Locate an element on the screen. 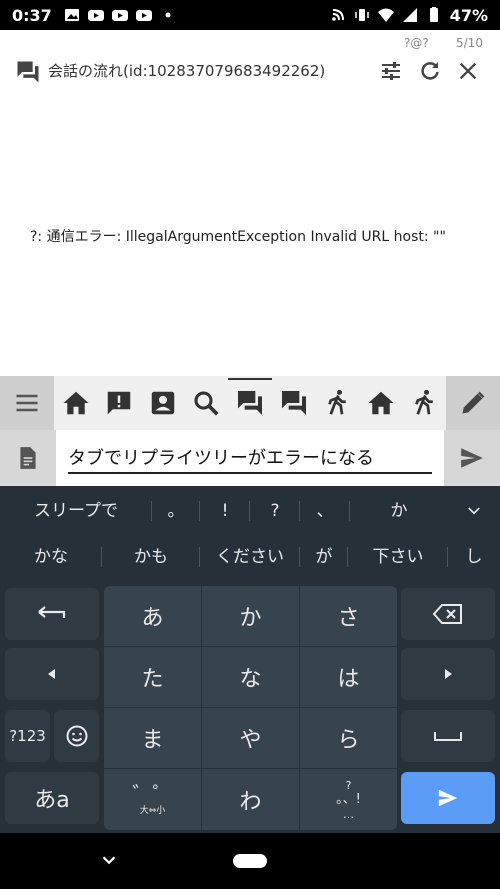 This screenshot has width=500, height=889. pencil-icon is located at coordinates (473, 402).